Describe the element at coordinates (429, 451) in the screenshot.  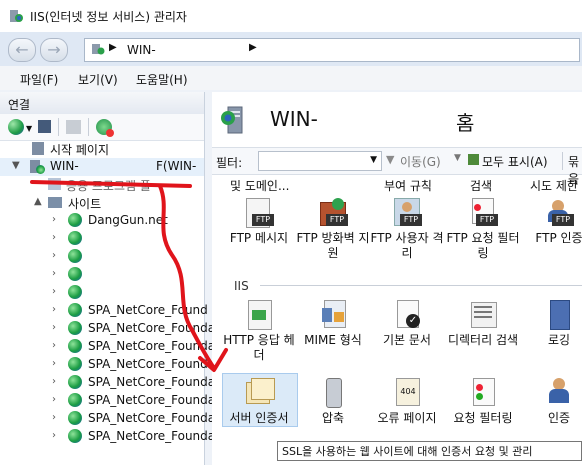
I see `tooltip: SSL을 사용하는 웹 사이트에 대해 인증서 요청 및 관리` at that location.